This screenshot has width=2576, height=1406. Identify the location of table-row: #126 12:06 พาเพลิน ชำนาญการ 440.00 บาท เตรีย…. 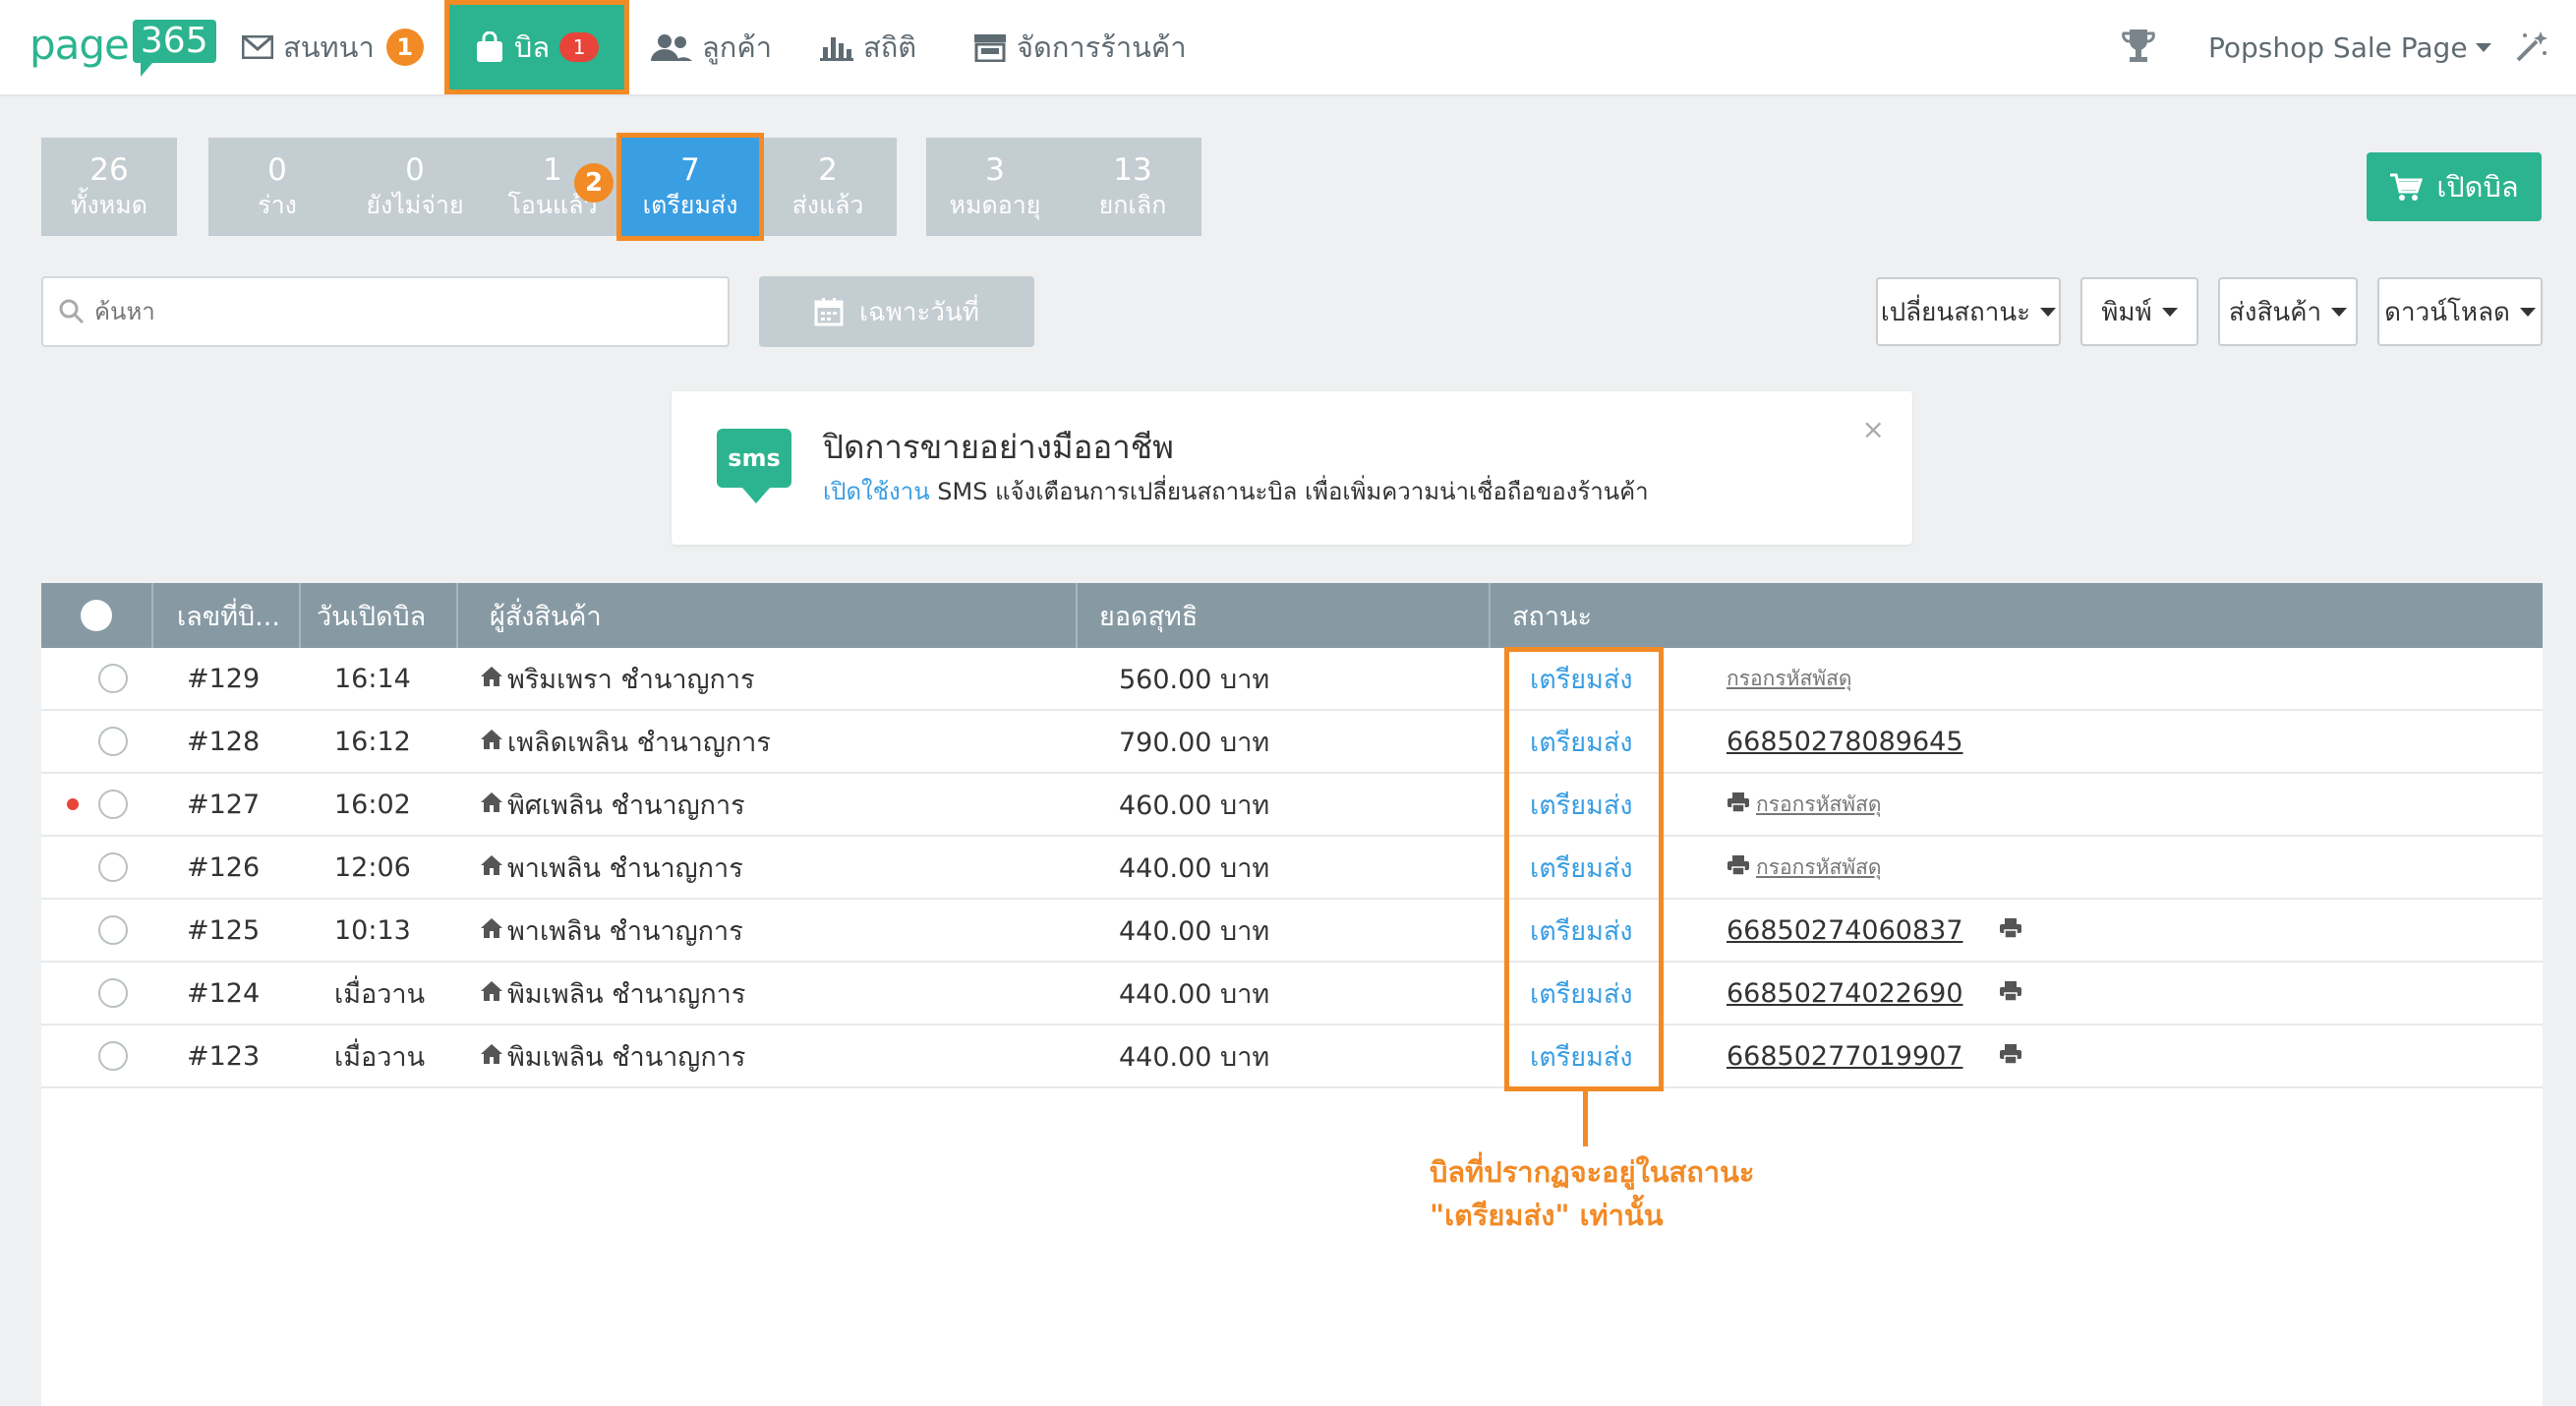
(1292, 868).